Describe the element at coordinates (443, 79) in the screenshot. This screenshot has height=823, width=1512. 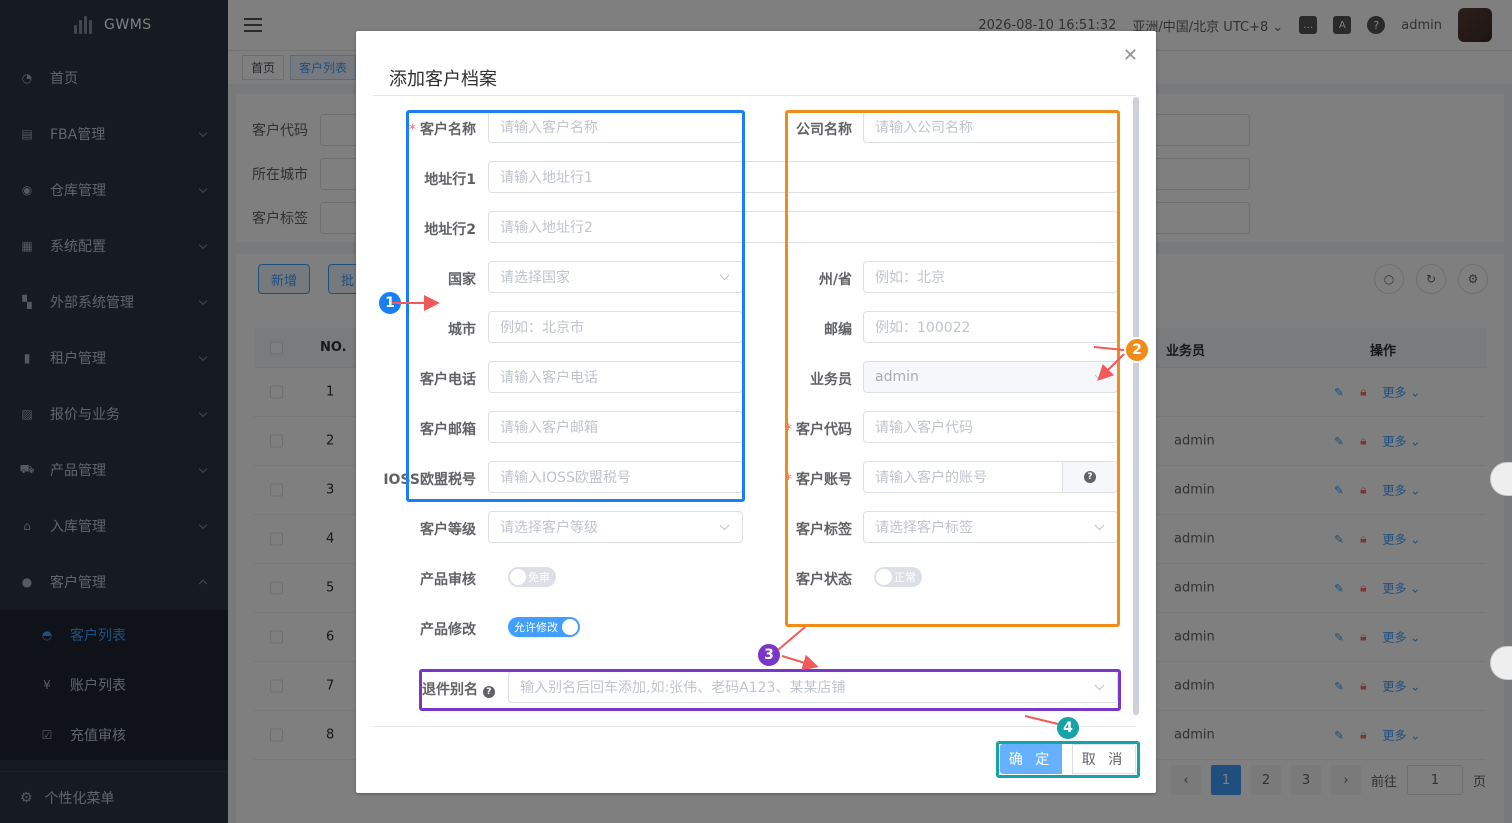
I see `dialog-title: 添加客户档案` at that location.